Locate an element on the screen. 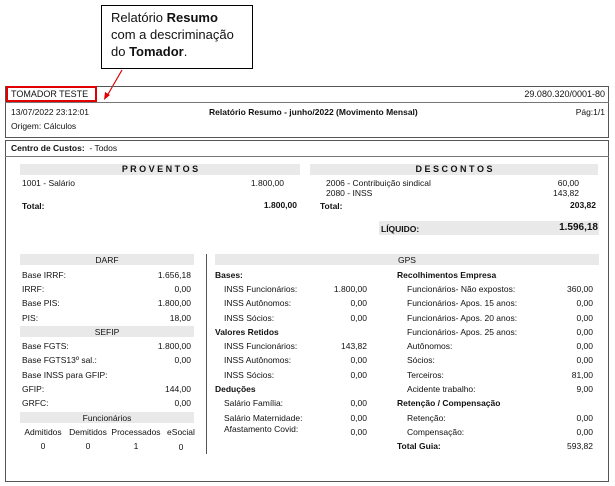 This screenshot has width=615, height=486. descontos-item-value: 143,82 is located at coordinates (566, 193).